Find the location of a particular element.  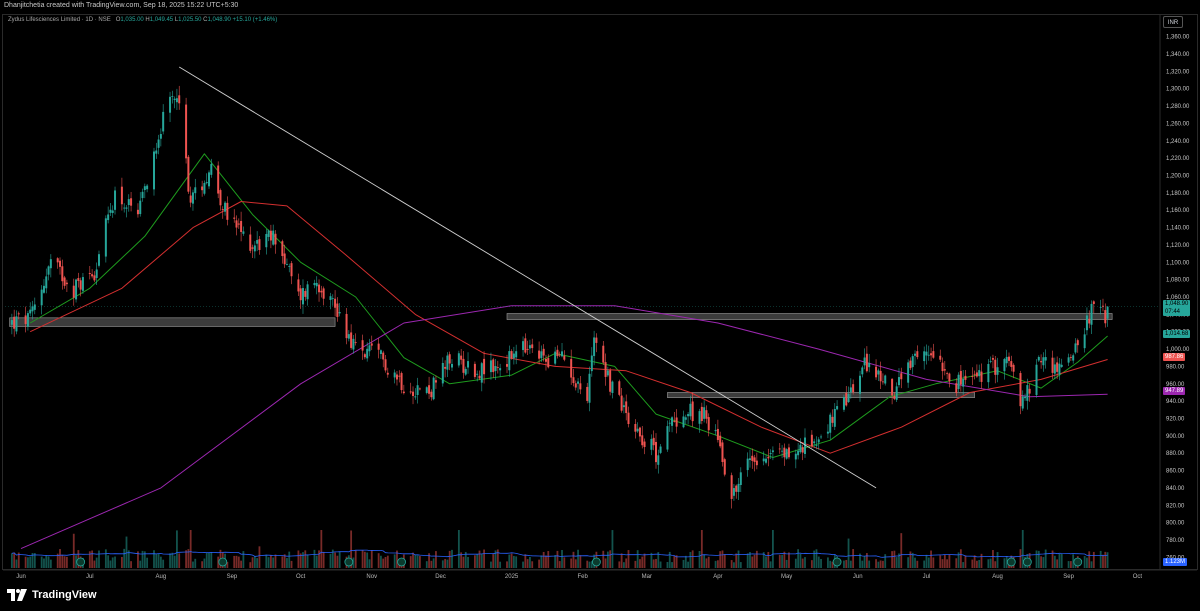

event-marker-icon is located at coordinates (1027, 562).